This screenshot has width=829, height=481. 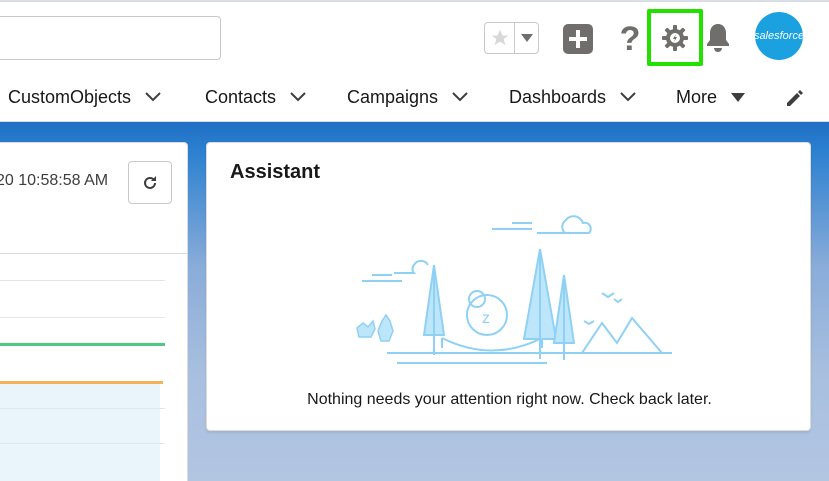 What do you see at coordinates (81, 382) in the screenshot?
I see `chart-series-line-orange` at bounding box center [81, 382].